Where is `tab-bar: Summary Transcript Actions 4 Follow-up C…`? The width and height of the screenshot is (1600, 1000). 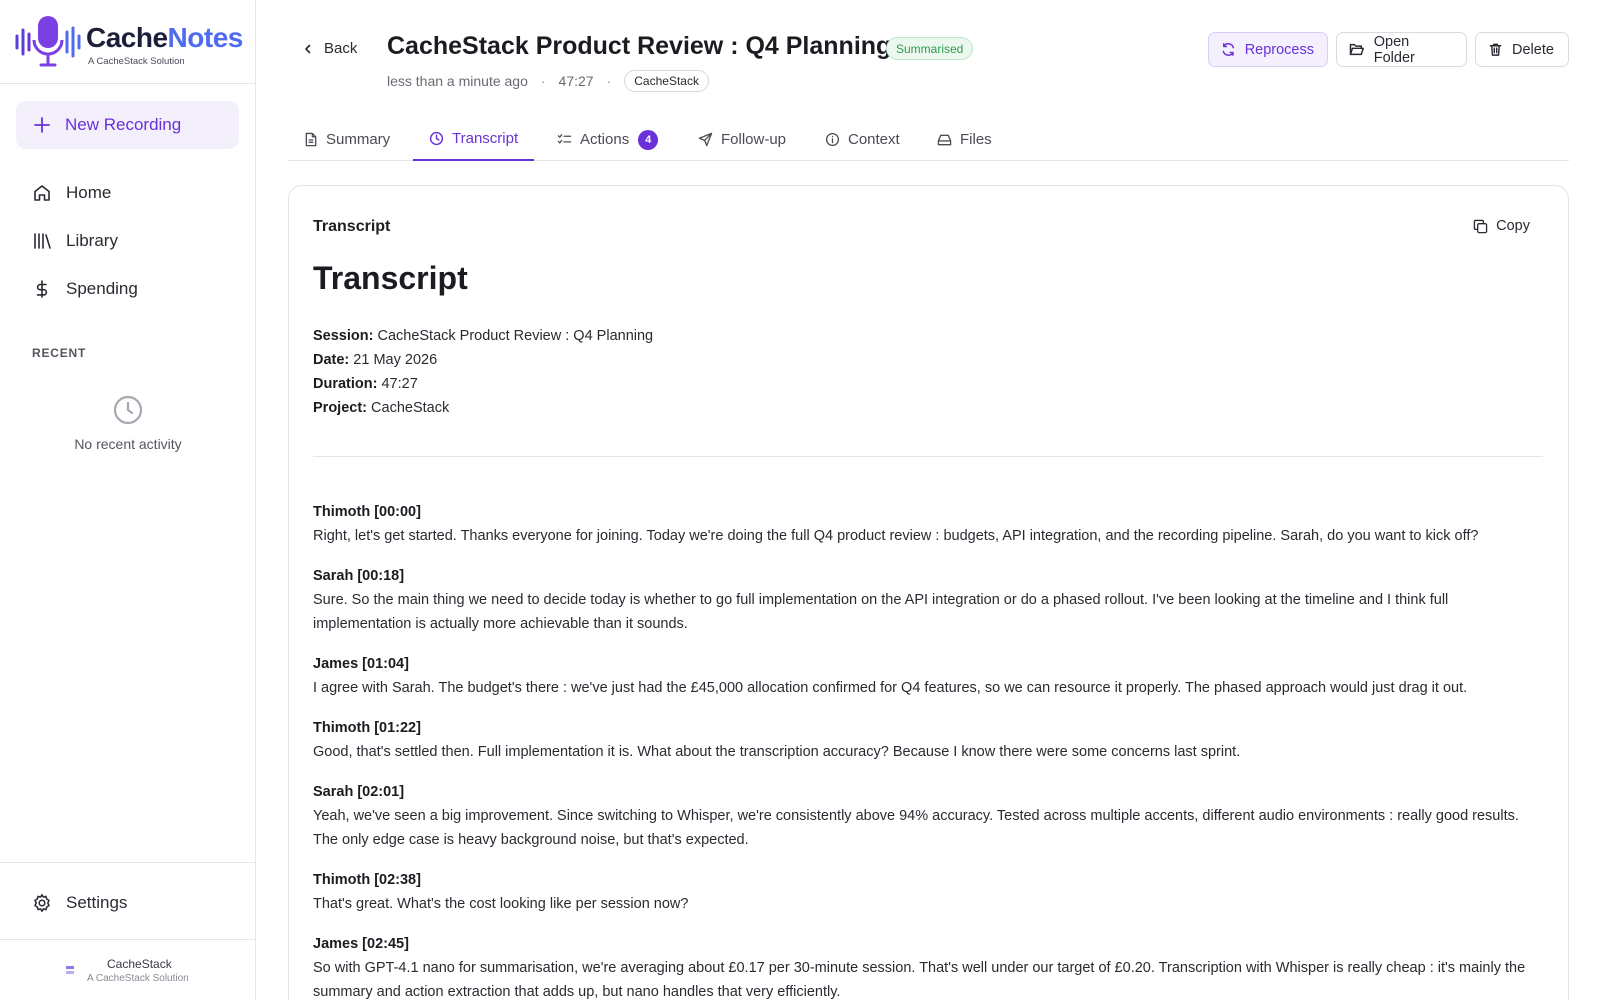
tab-bar: Summary Transcript Actions 4 Follow-up C… is located at coordinates (928, 139).